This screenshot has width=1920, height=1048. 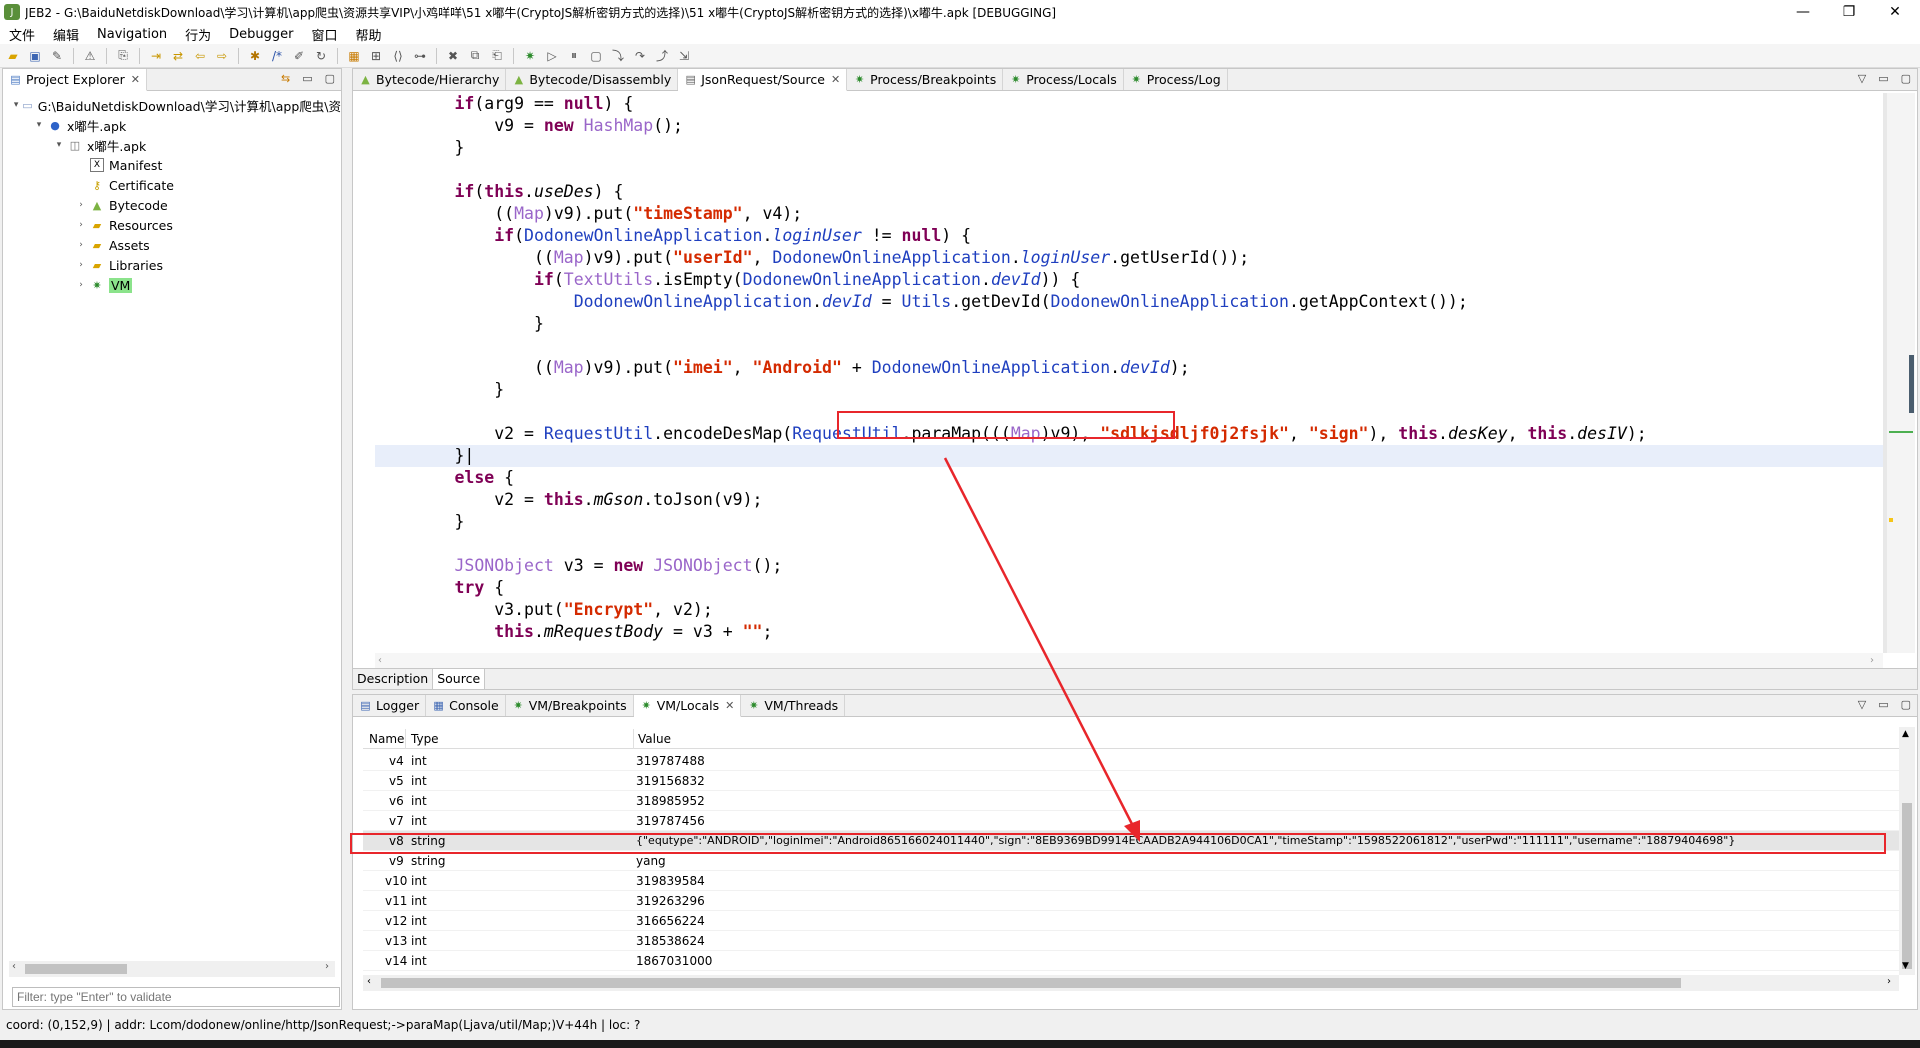 I want to click on tab-bytecode-hierarchy: ▲ Bytecode/Hierarchy, so click(x=430, y=79).